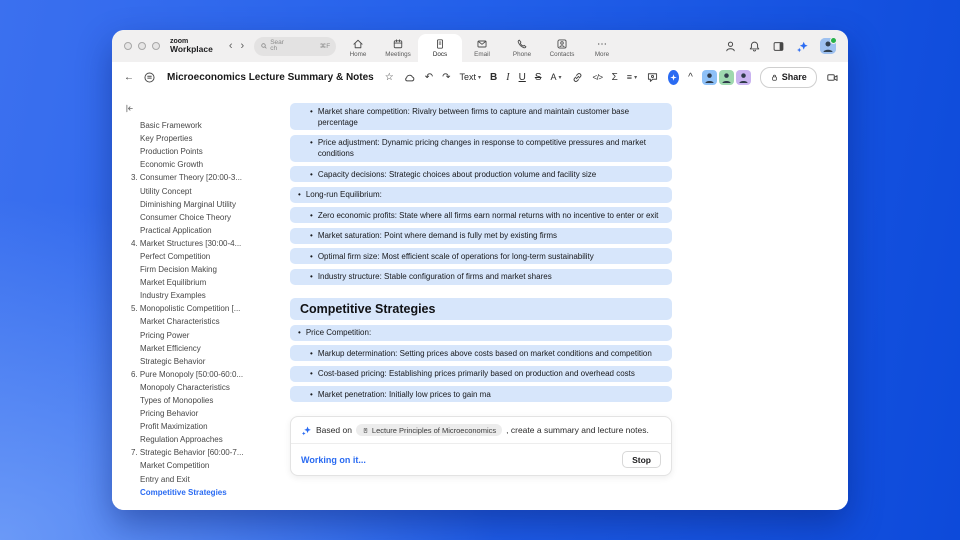 This screenshot has height=540, width=960. I want to click on nav-back-button: ‹, so click(231, 46).